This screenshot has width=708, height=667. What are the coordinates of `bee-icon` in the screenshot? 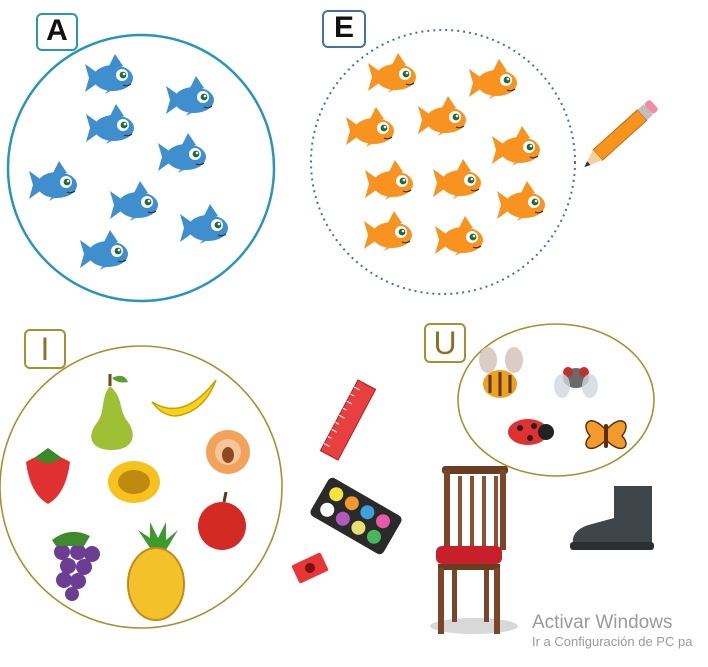 It's located at (501, 372).